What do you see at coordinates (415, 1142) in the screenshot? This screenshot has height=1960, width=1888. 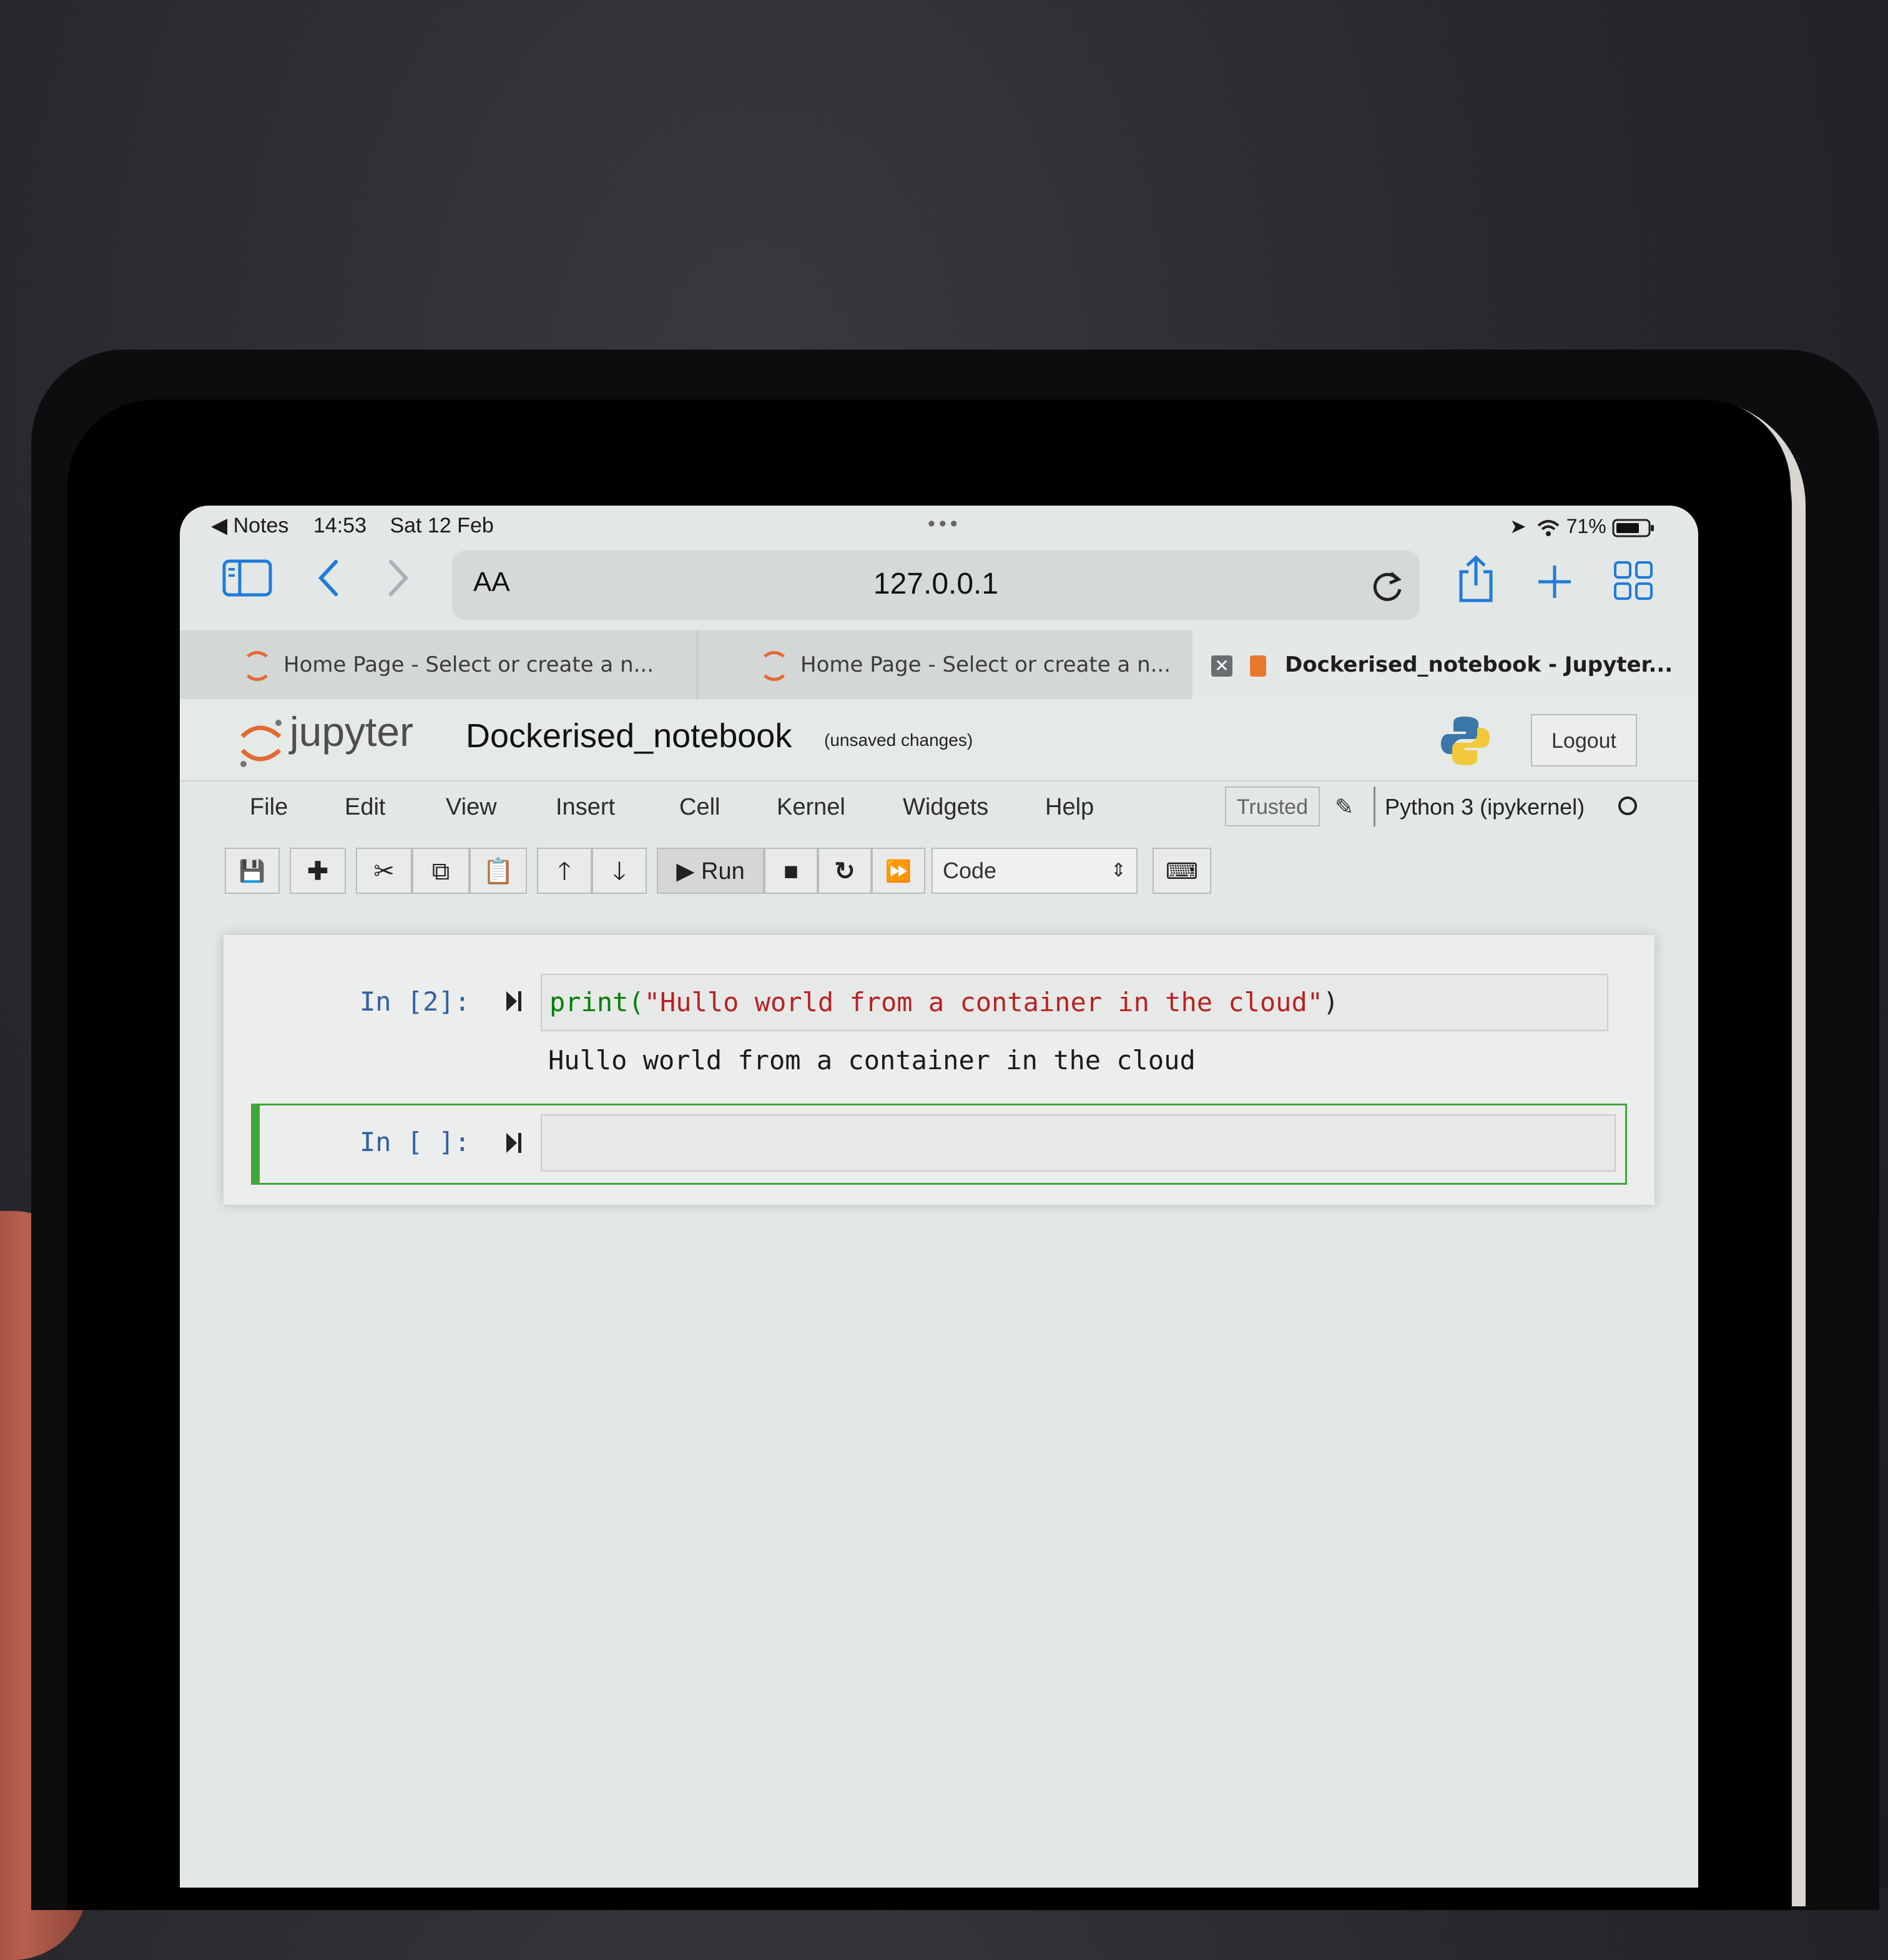 I see `input-prompt: In [ ]:` at bounding box center [415, 1142].